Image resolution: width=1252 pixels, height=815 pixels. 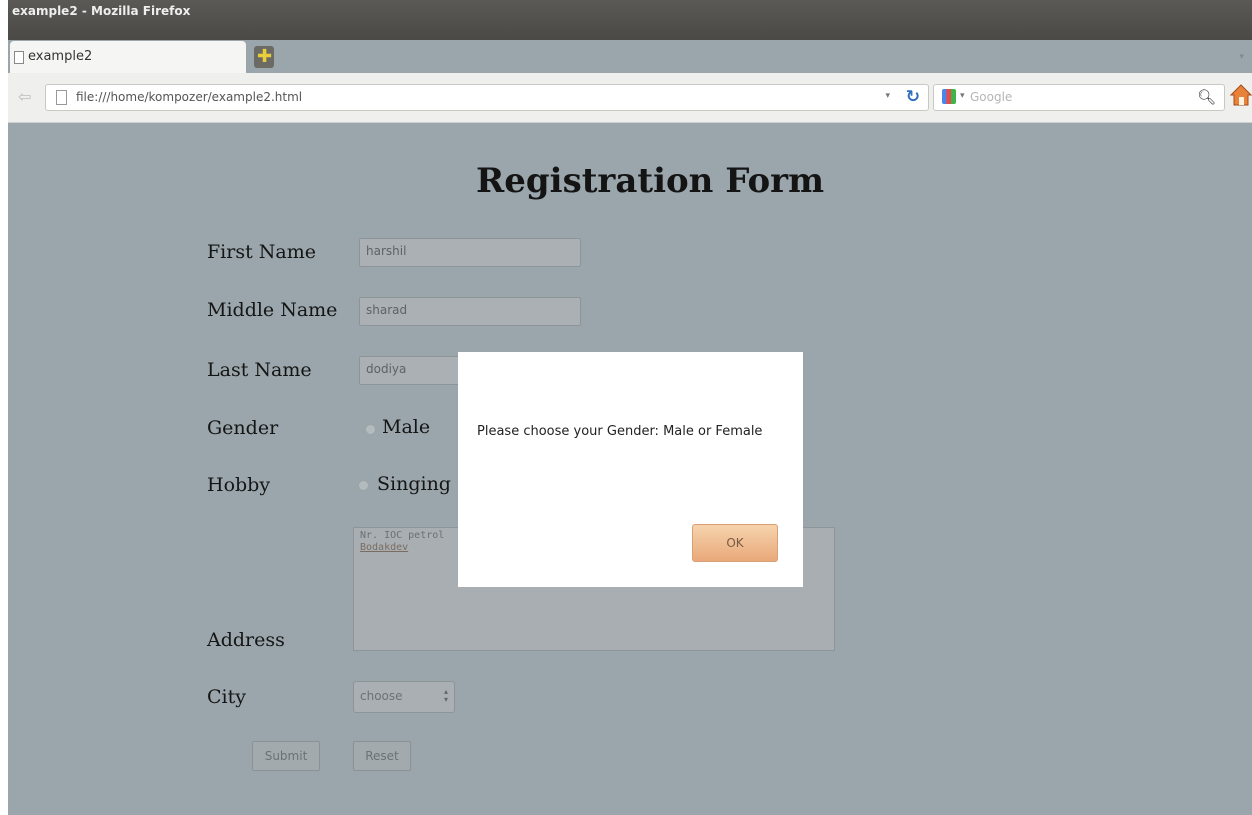 What do you see at coordinates (991, 97) in the screenshot?
I see `search-input: Google` at bounding box center [991, 97].